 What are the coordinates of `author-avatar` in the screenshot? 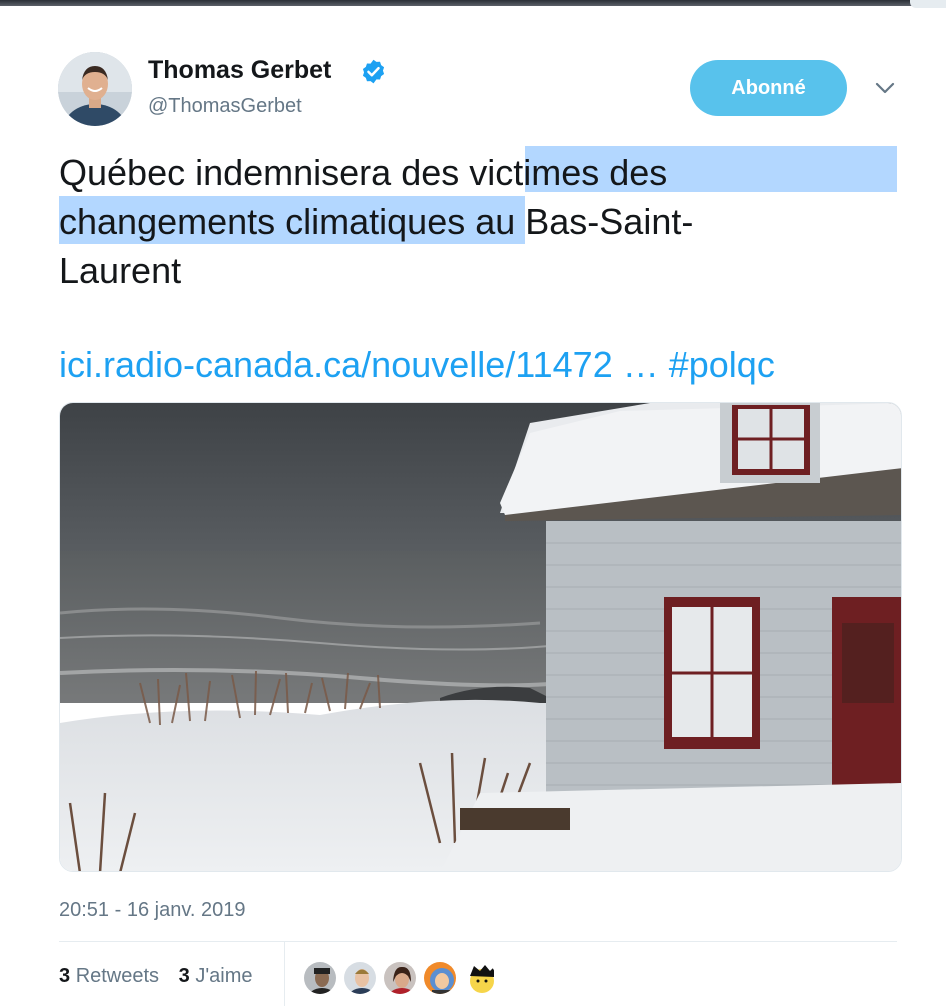 It's located at (95, 89).